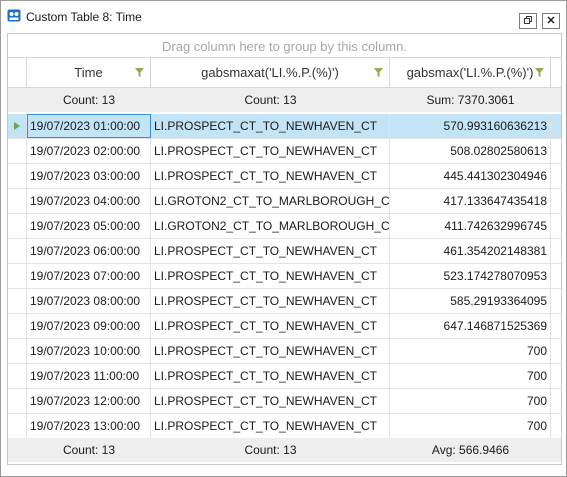 Image resolution: width=567 pixels, height=477 pixels. I want to click on close-icon, so click(551, 21).